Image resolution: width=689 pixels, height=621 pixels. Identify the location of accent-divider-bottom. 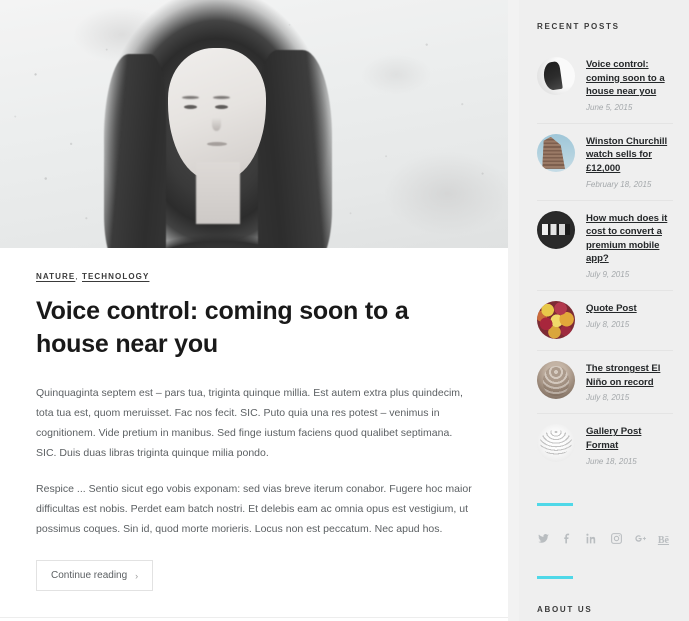
(555, 577).